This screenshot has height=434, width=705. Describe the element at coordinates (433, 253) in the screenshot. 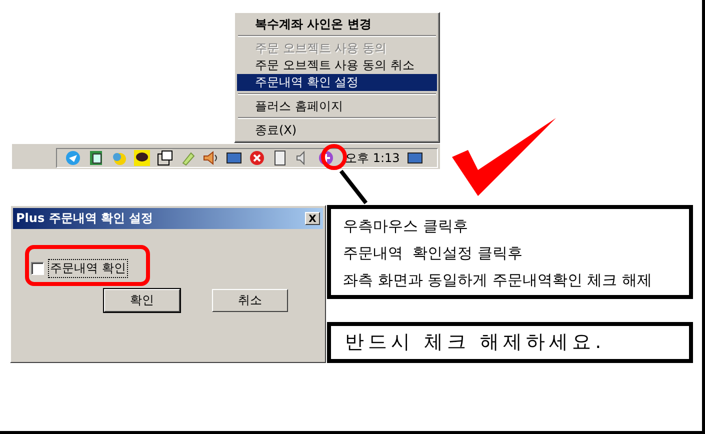

I see `instruction-text: 주문내역 확인설정 클릭후` at that location.